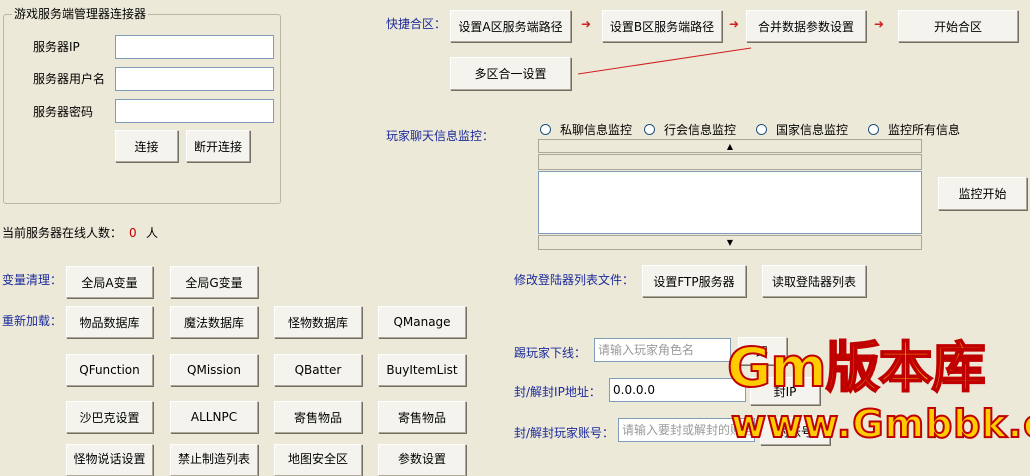  What do you see at coordinates (318, 417) in the screenshot?
I see `reload-consignment-button: 寄售物品` at bounding box center [318, 417].